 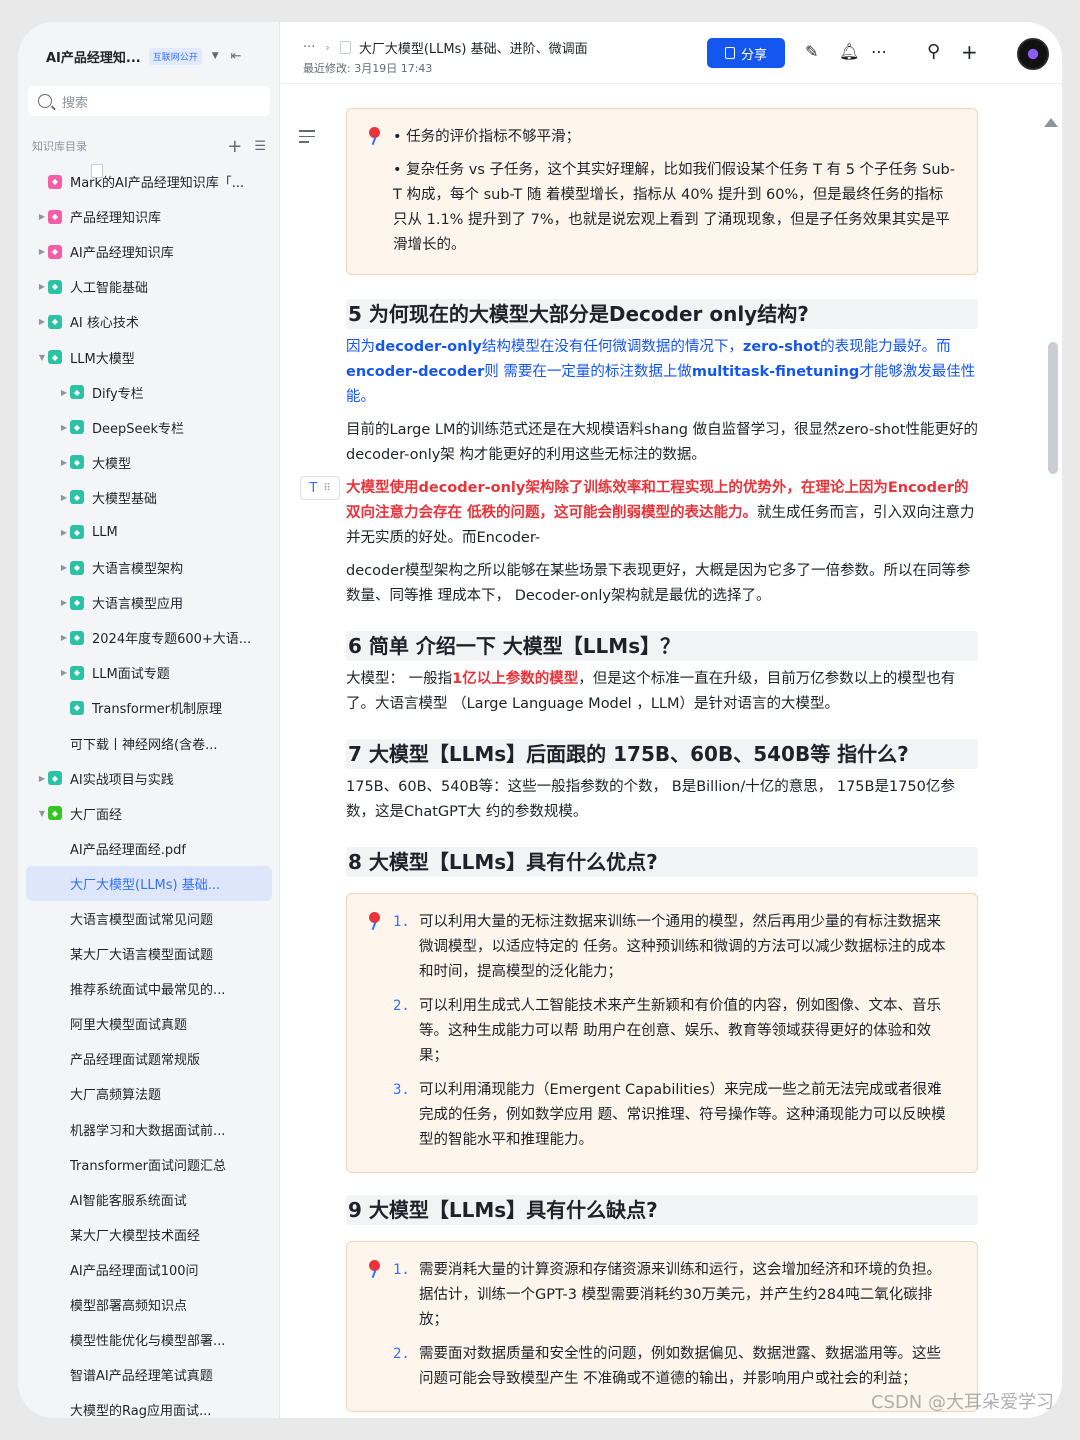 I want to click on list-view-icon: ☰, so click(x=260, y=146).